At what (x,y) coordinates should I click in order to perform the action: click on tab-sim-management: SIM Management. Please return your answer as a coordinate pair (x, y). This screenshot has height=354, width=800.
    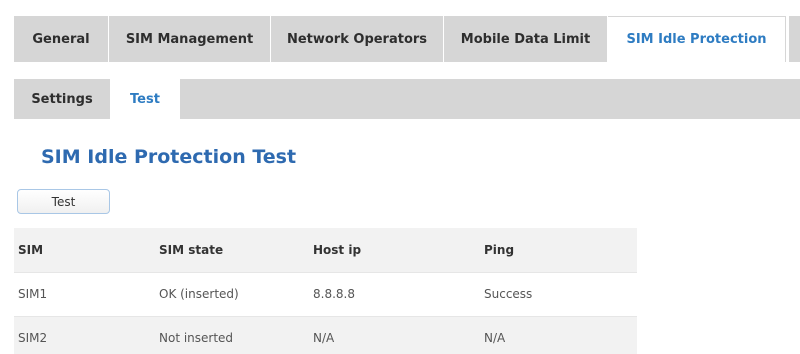
    Looking at the image, I should click on (190, 39).